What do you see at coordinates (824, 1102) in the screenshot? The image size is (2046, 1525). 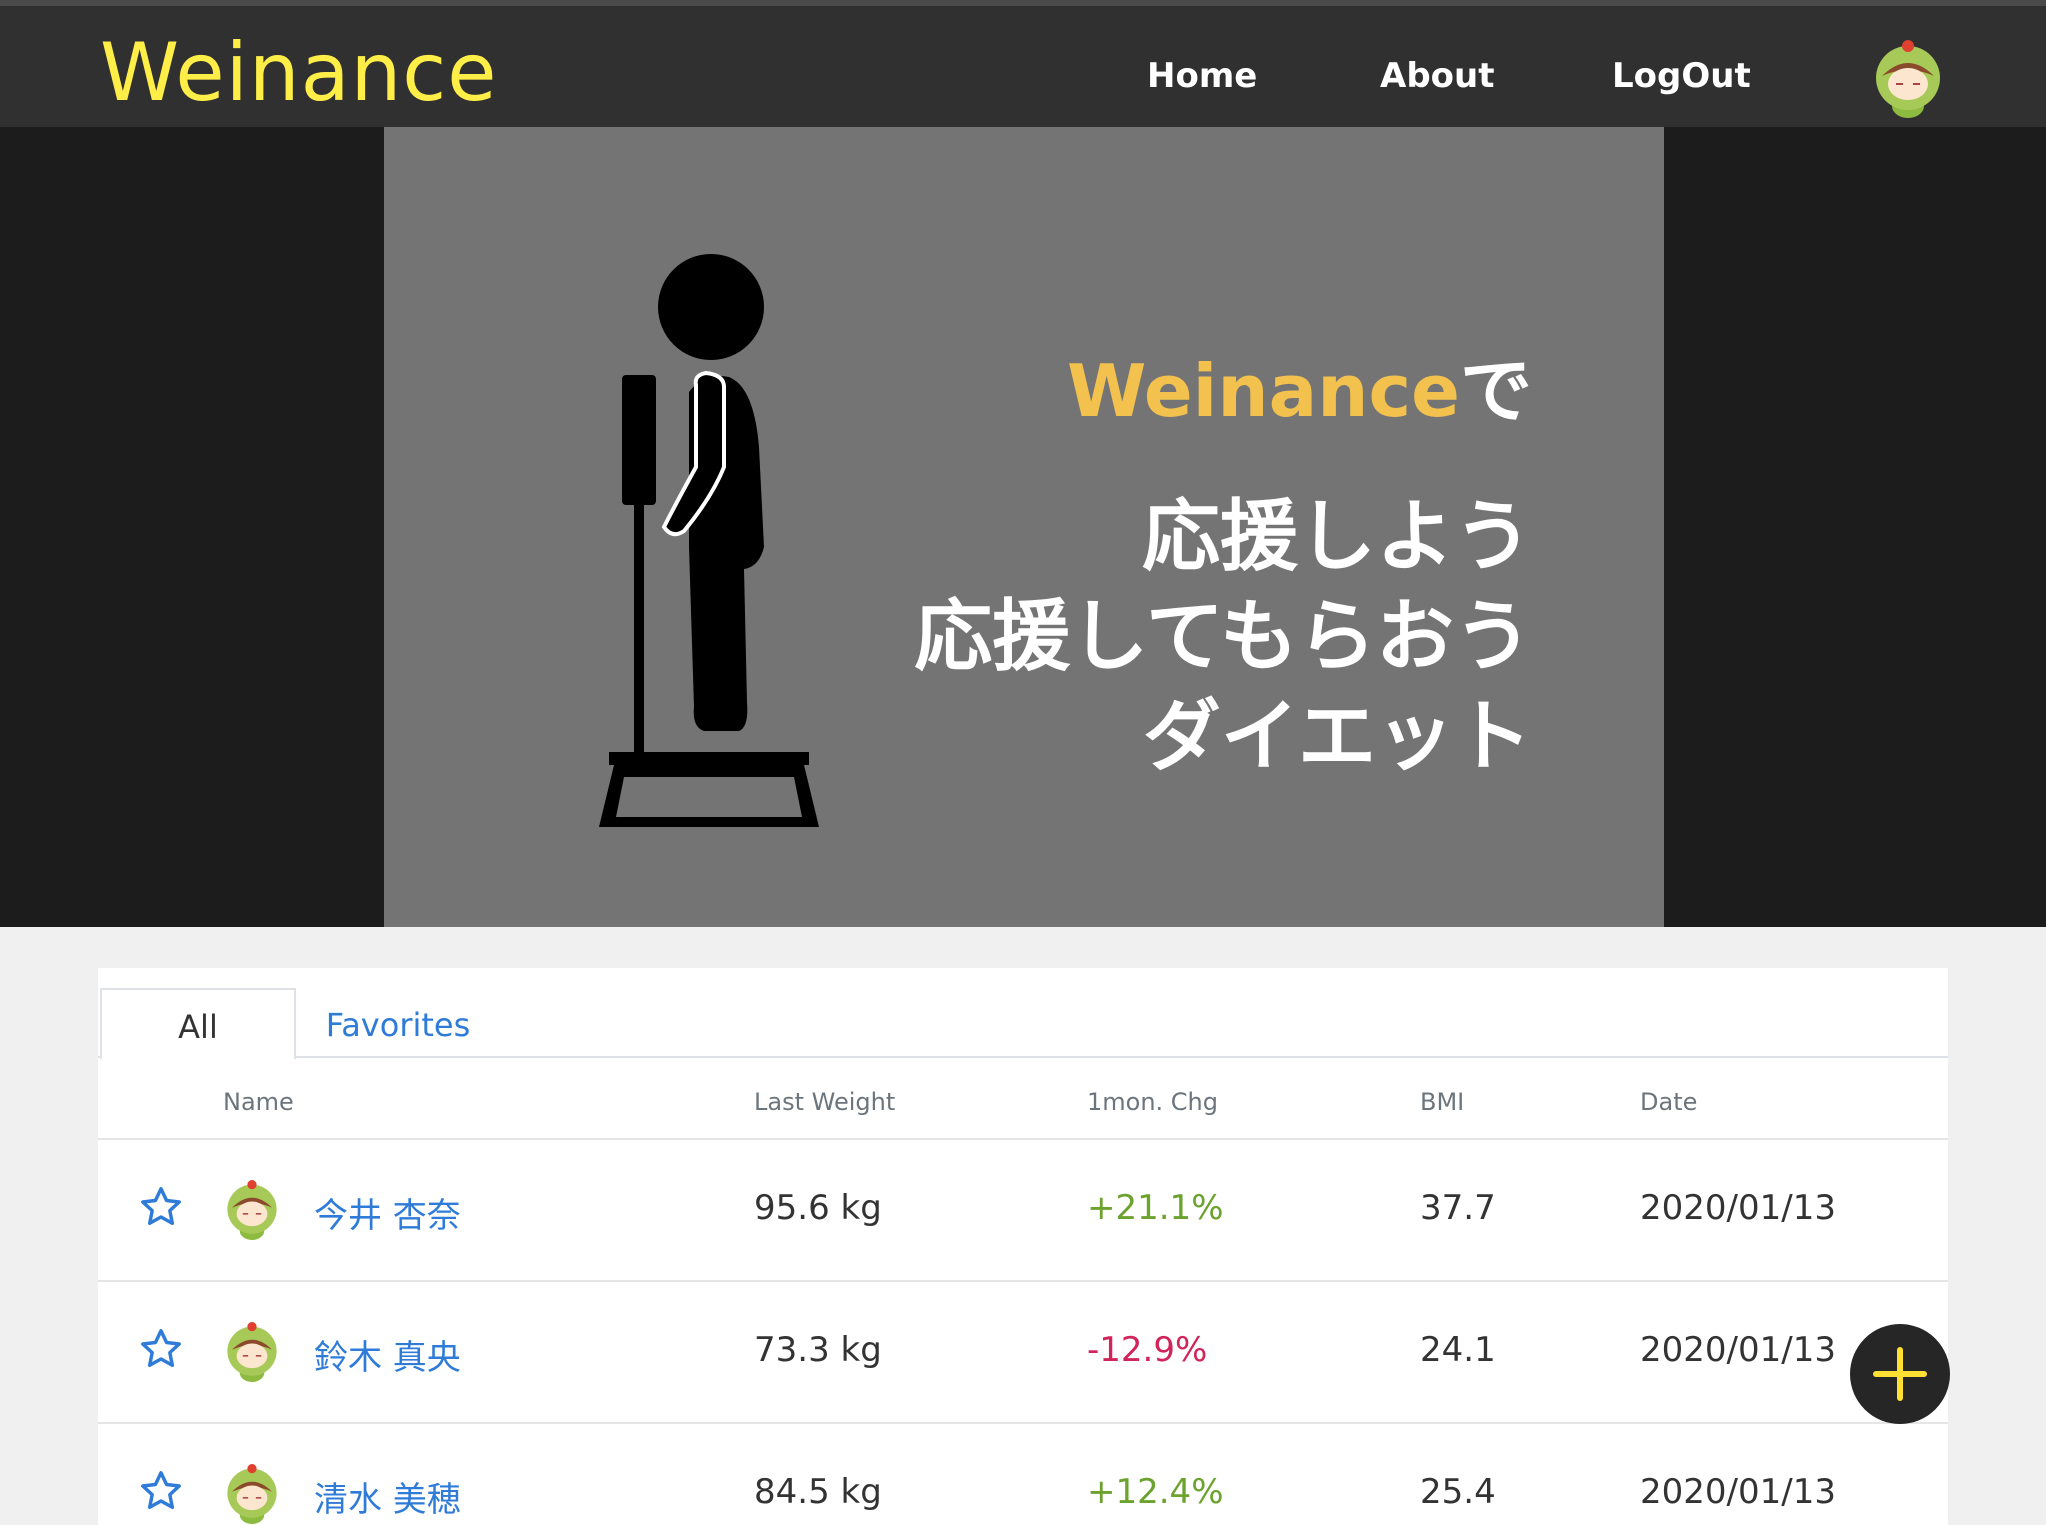 I see `column-header-last-weight: Last Weight` at bounding box center [824, 1102].